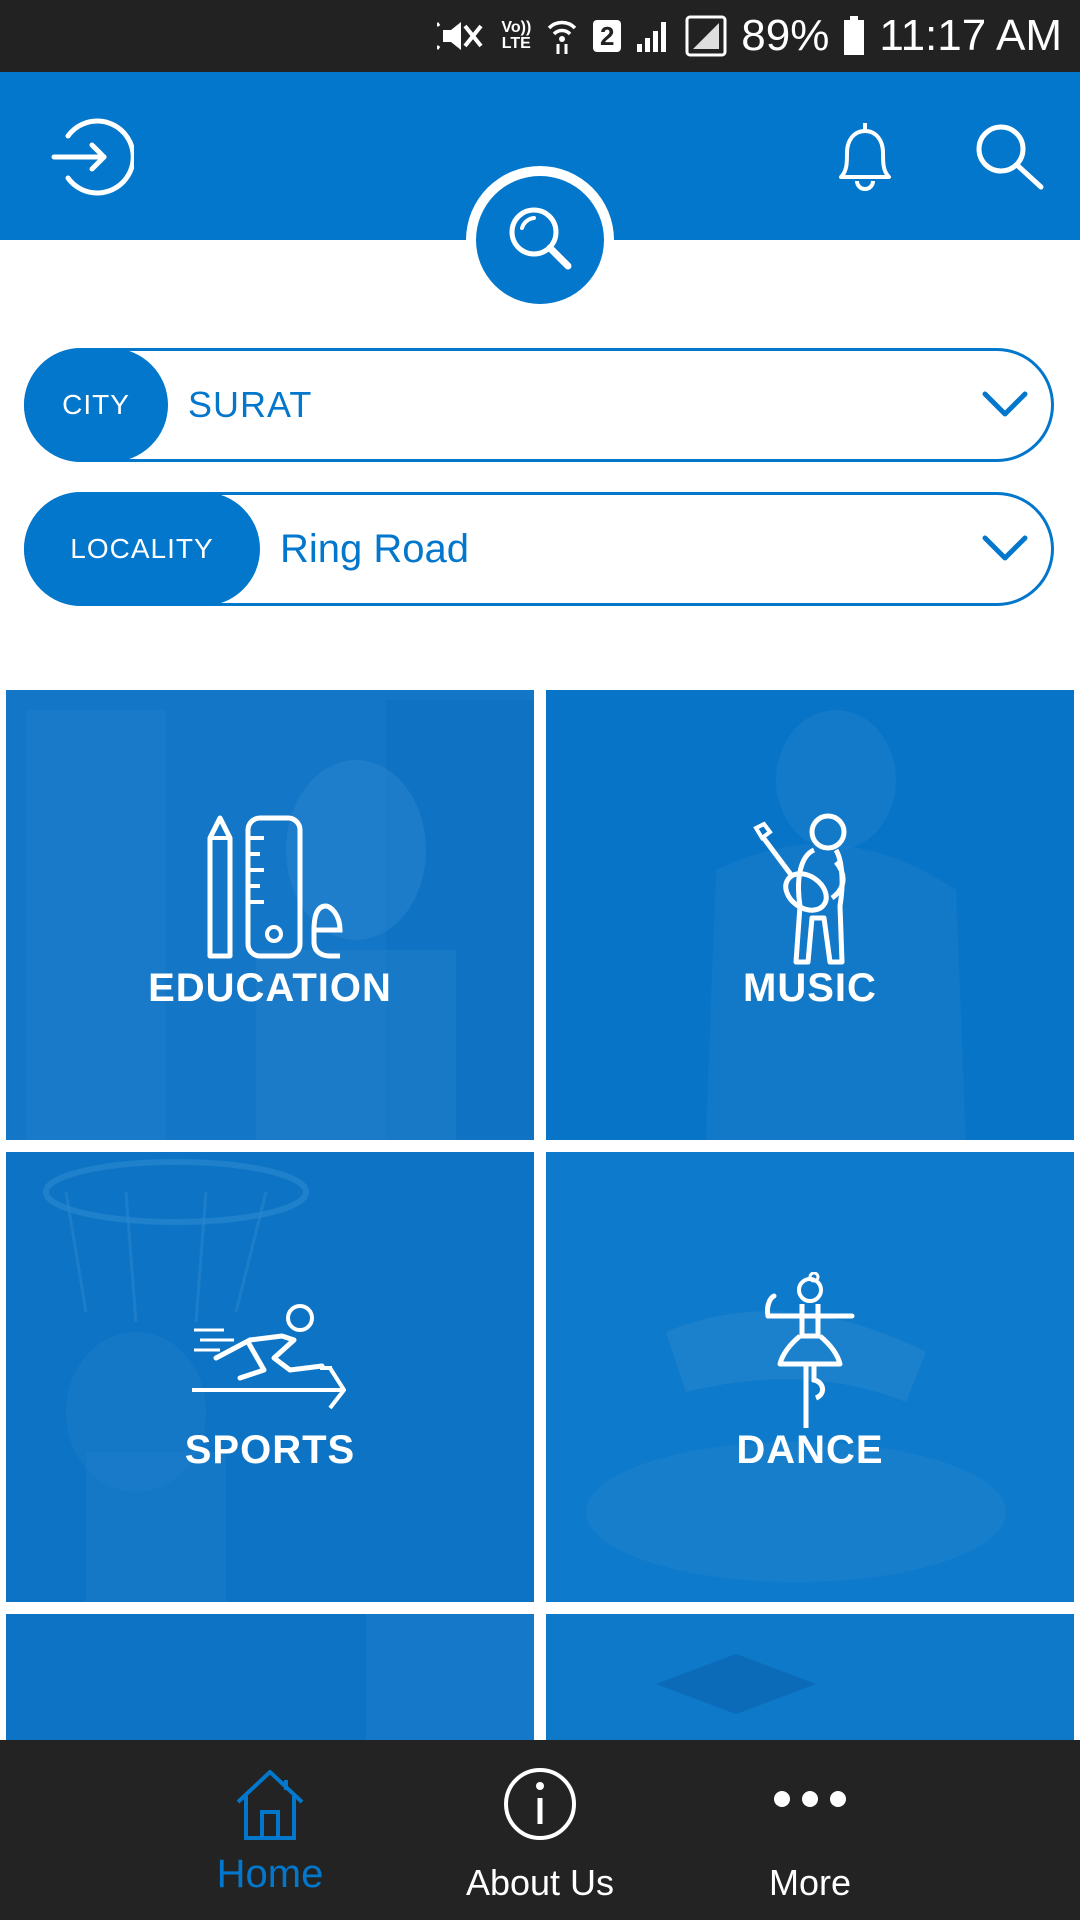 This screenshot has width=1080, height=1920. Describe the element at coordinates (539, 549) in the screenshot. I see `locality-selector: LOCALITY Ring Road` at that location.